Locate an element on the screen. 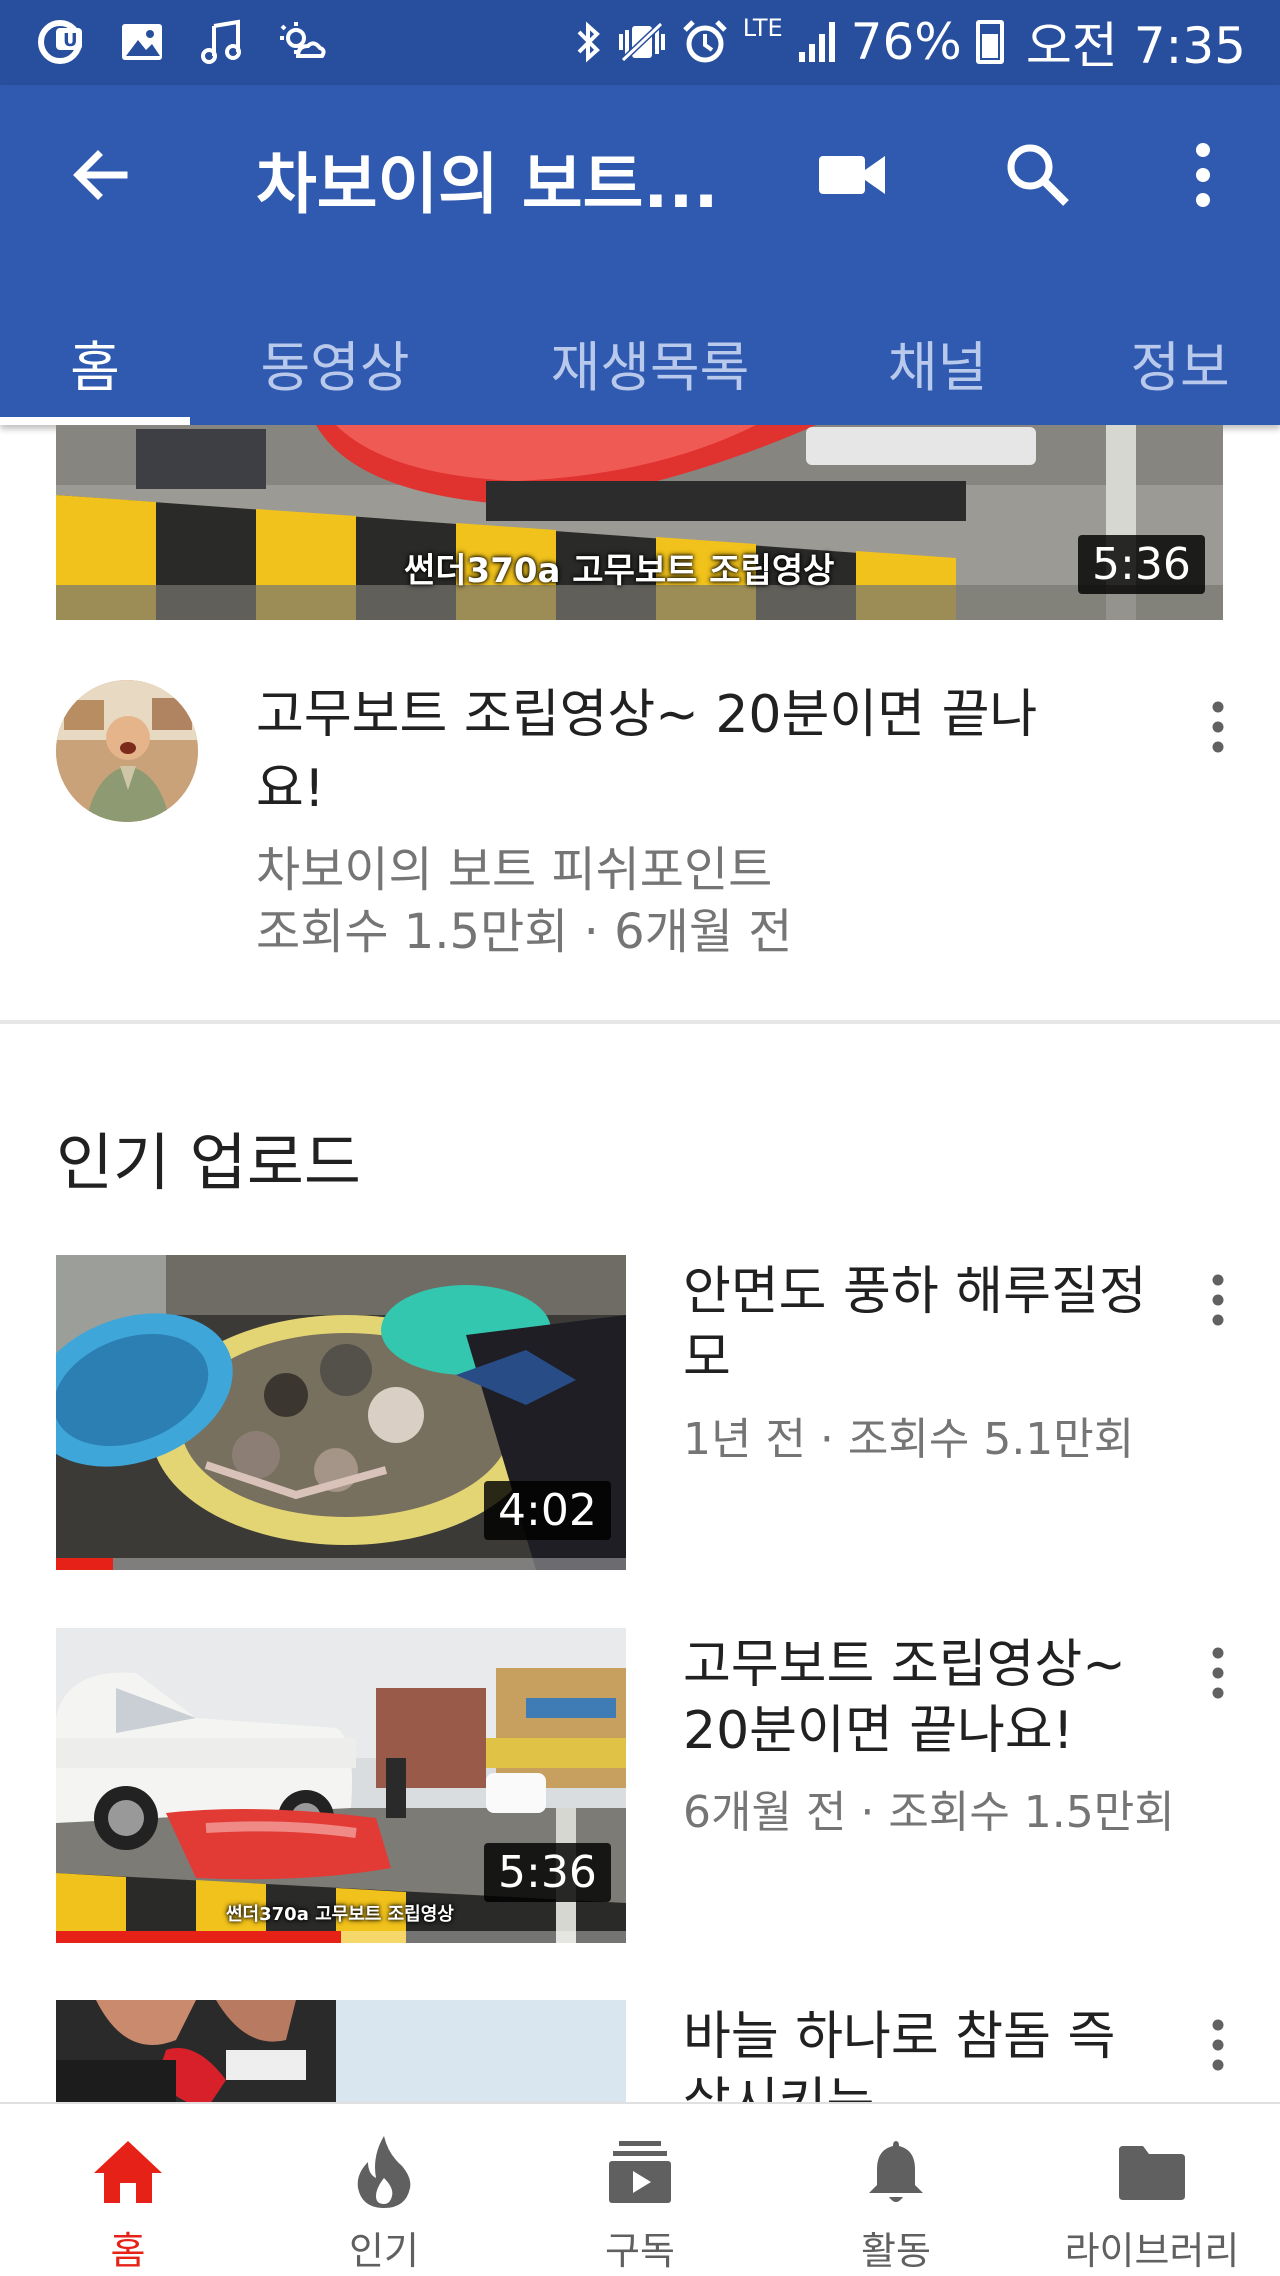 The image size is (1280, 2276). popular-uploads-heading: 인기 업로드 is located at coordinates (208, 1162).